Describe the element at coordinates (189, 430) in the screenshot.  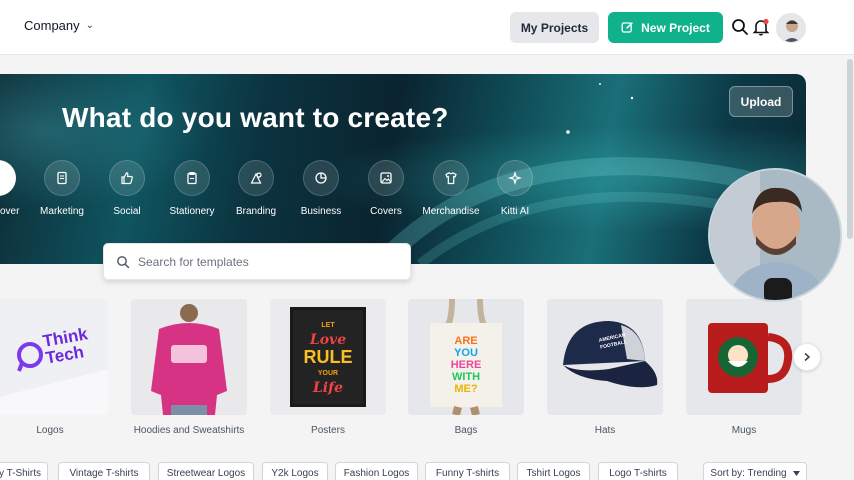
I see `product-label: Hoodies and Sweatshirts` at that location.